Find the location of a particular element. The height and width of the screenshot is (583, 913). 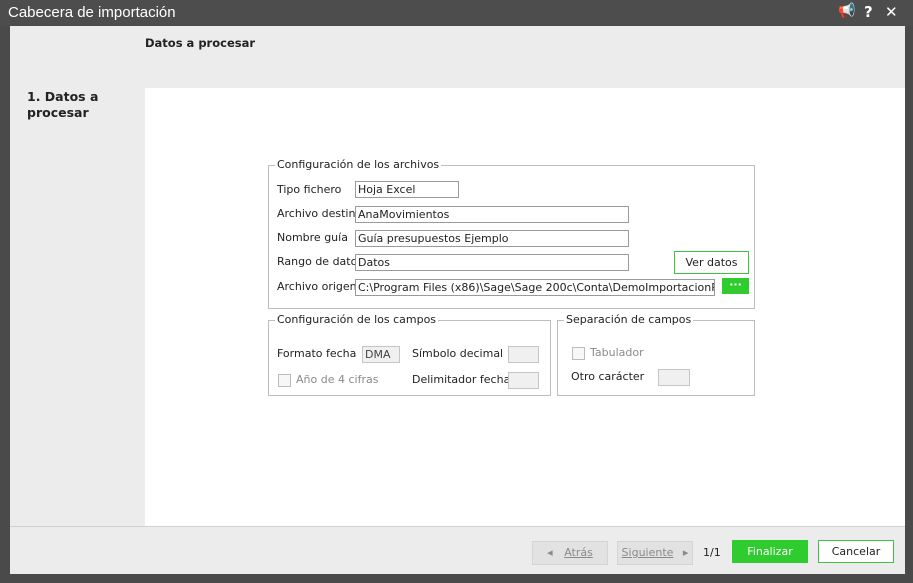

archivo-destino-field: AnaMovimientos is located at coordinates (492, 214).